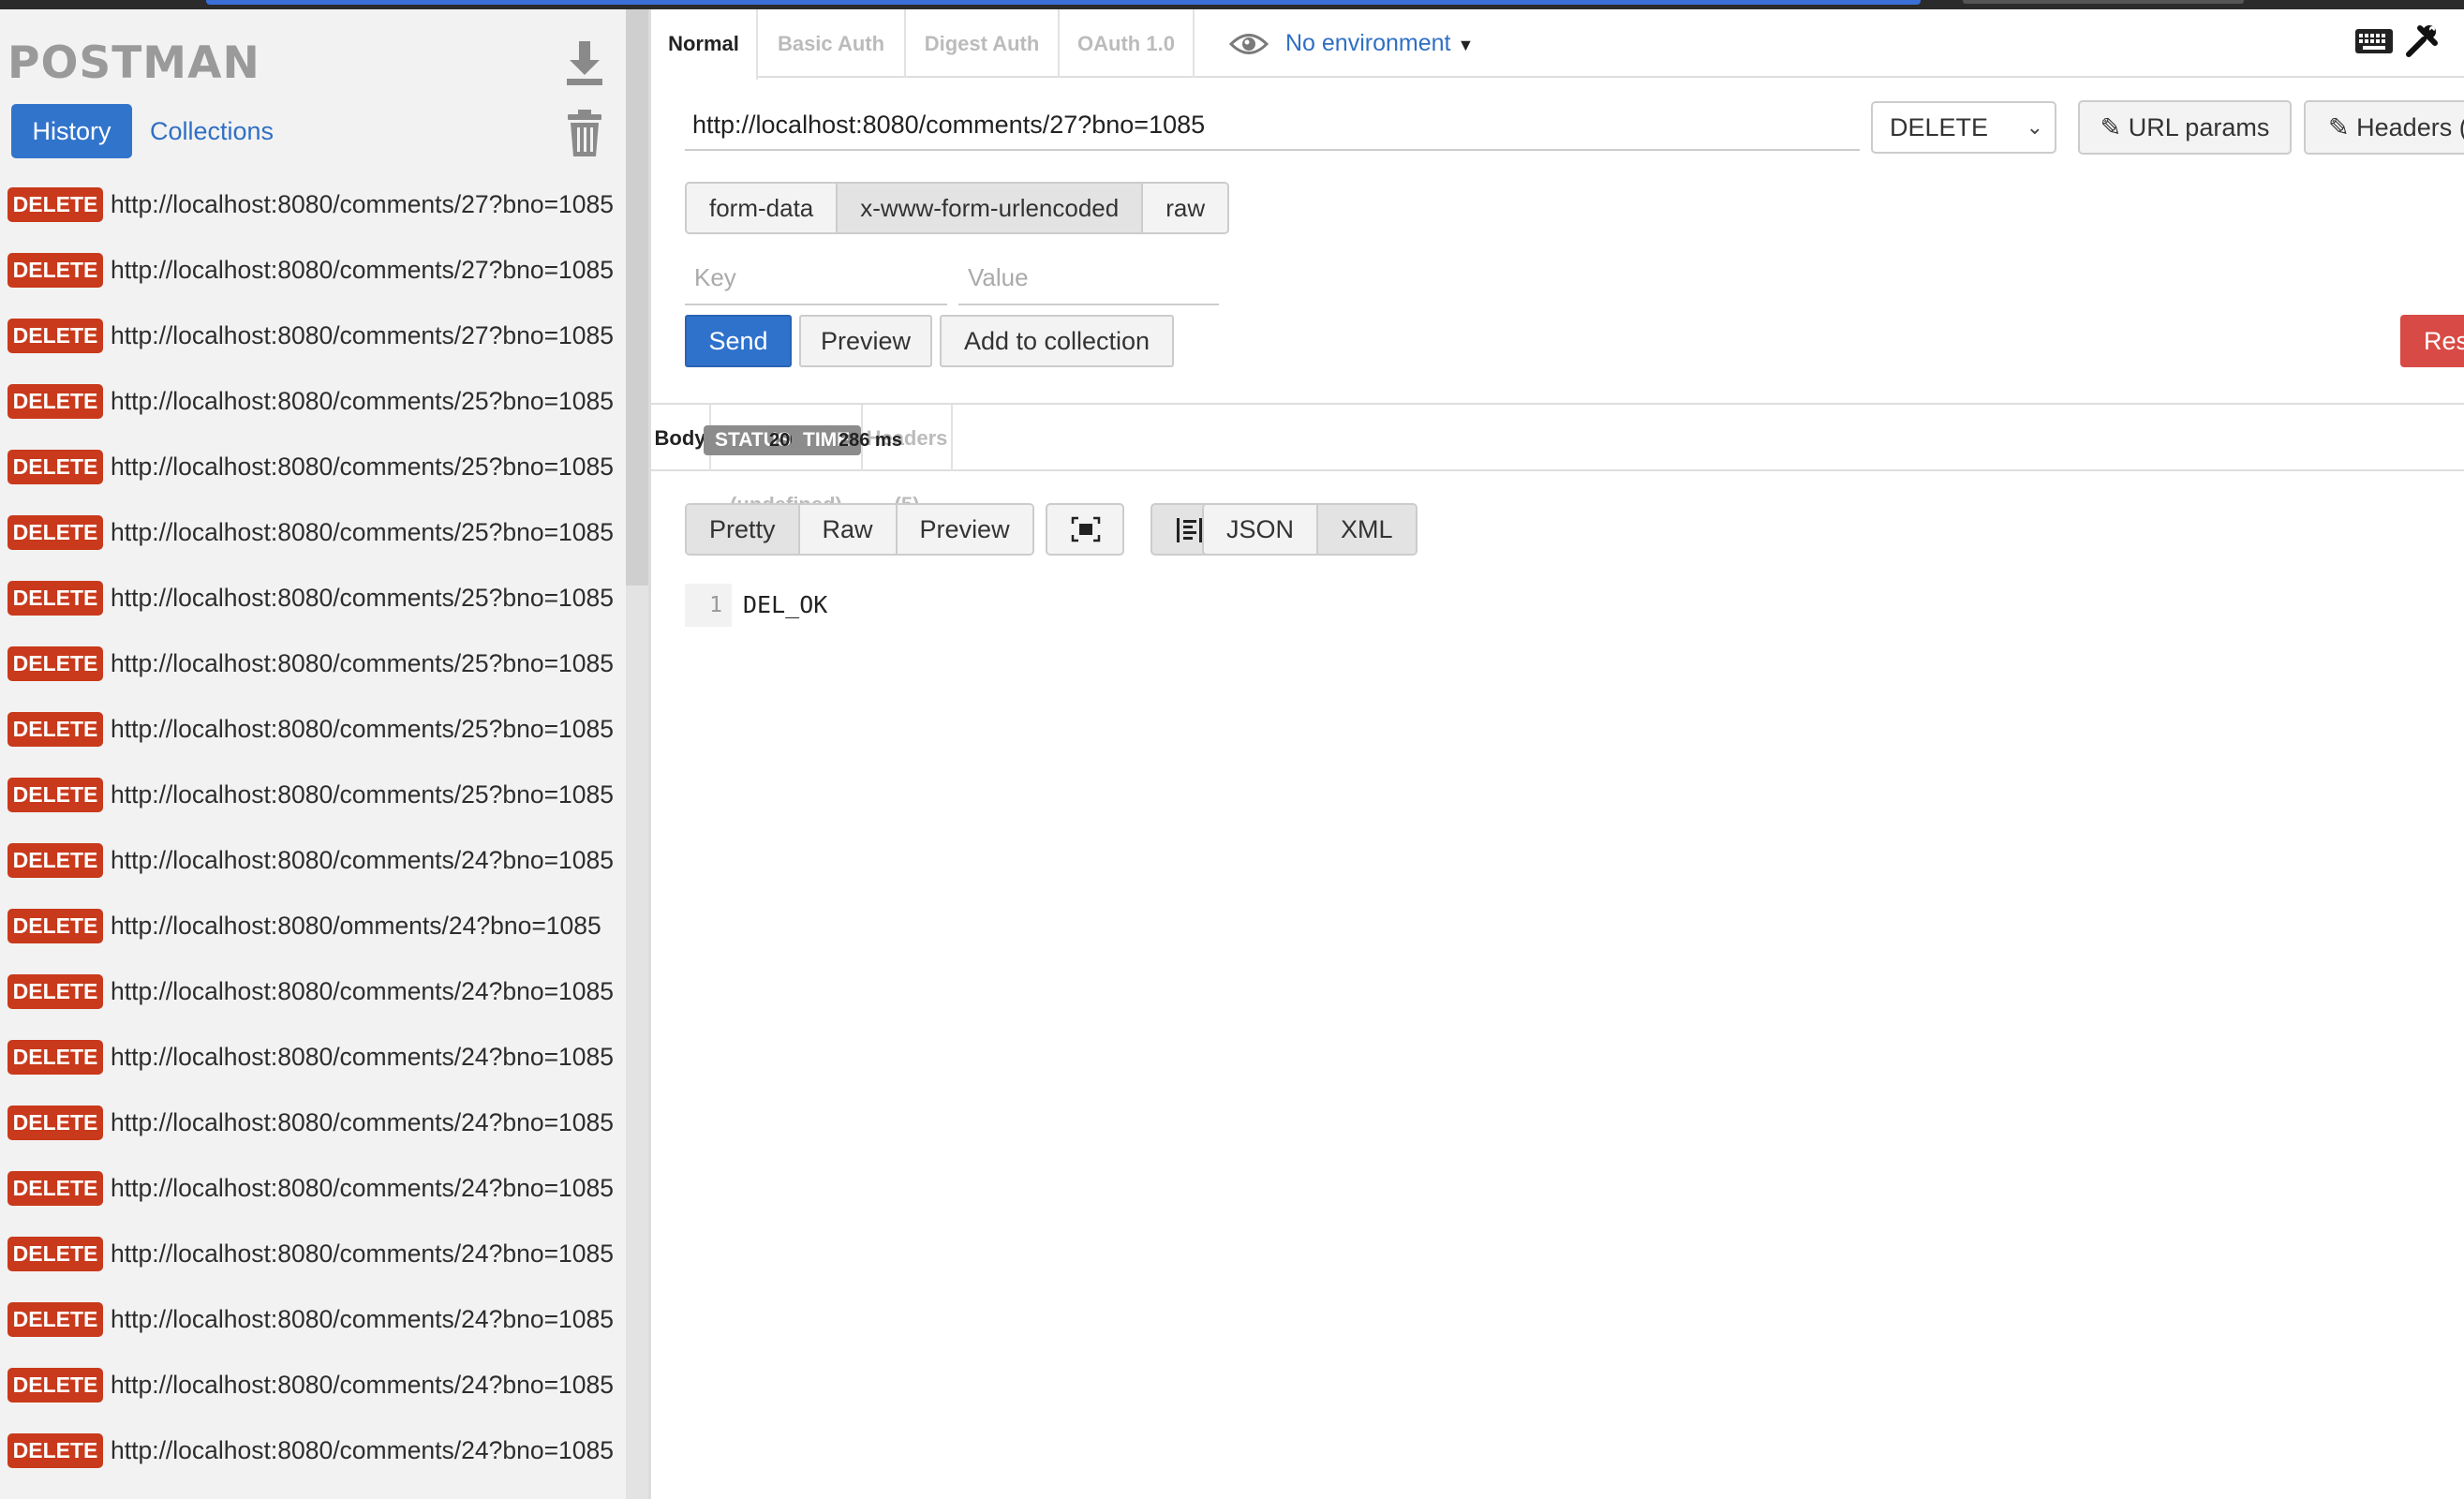 This screenshot has width=2464, height=1499. Describe the element at coordinates (848, 529) in the screenshot. I see `view-mode-raw: Raw` at that location.